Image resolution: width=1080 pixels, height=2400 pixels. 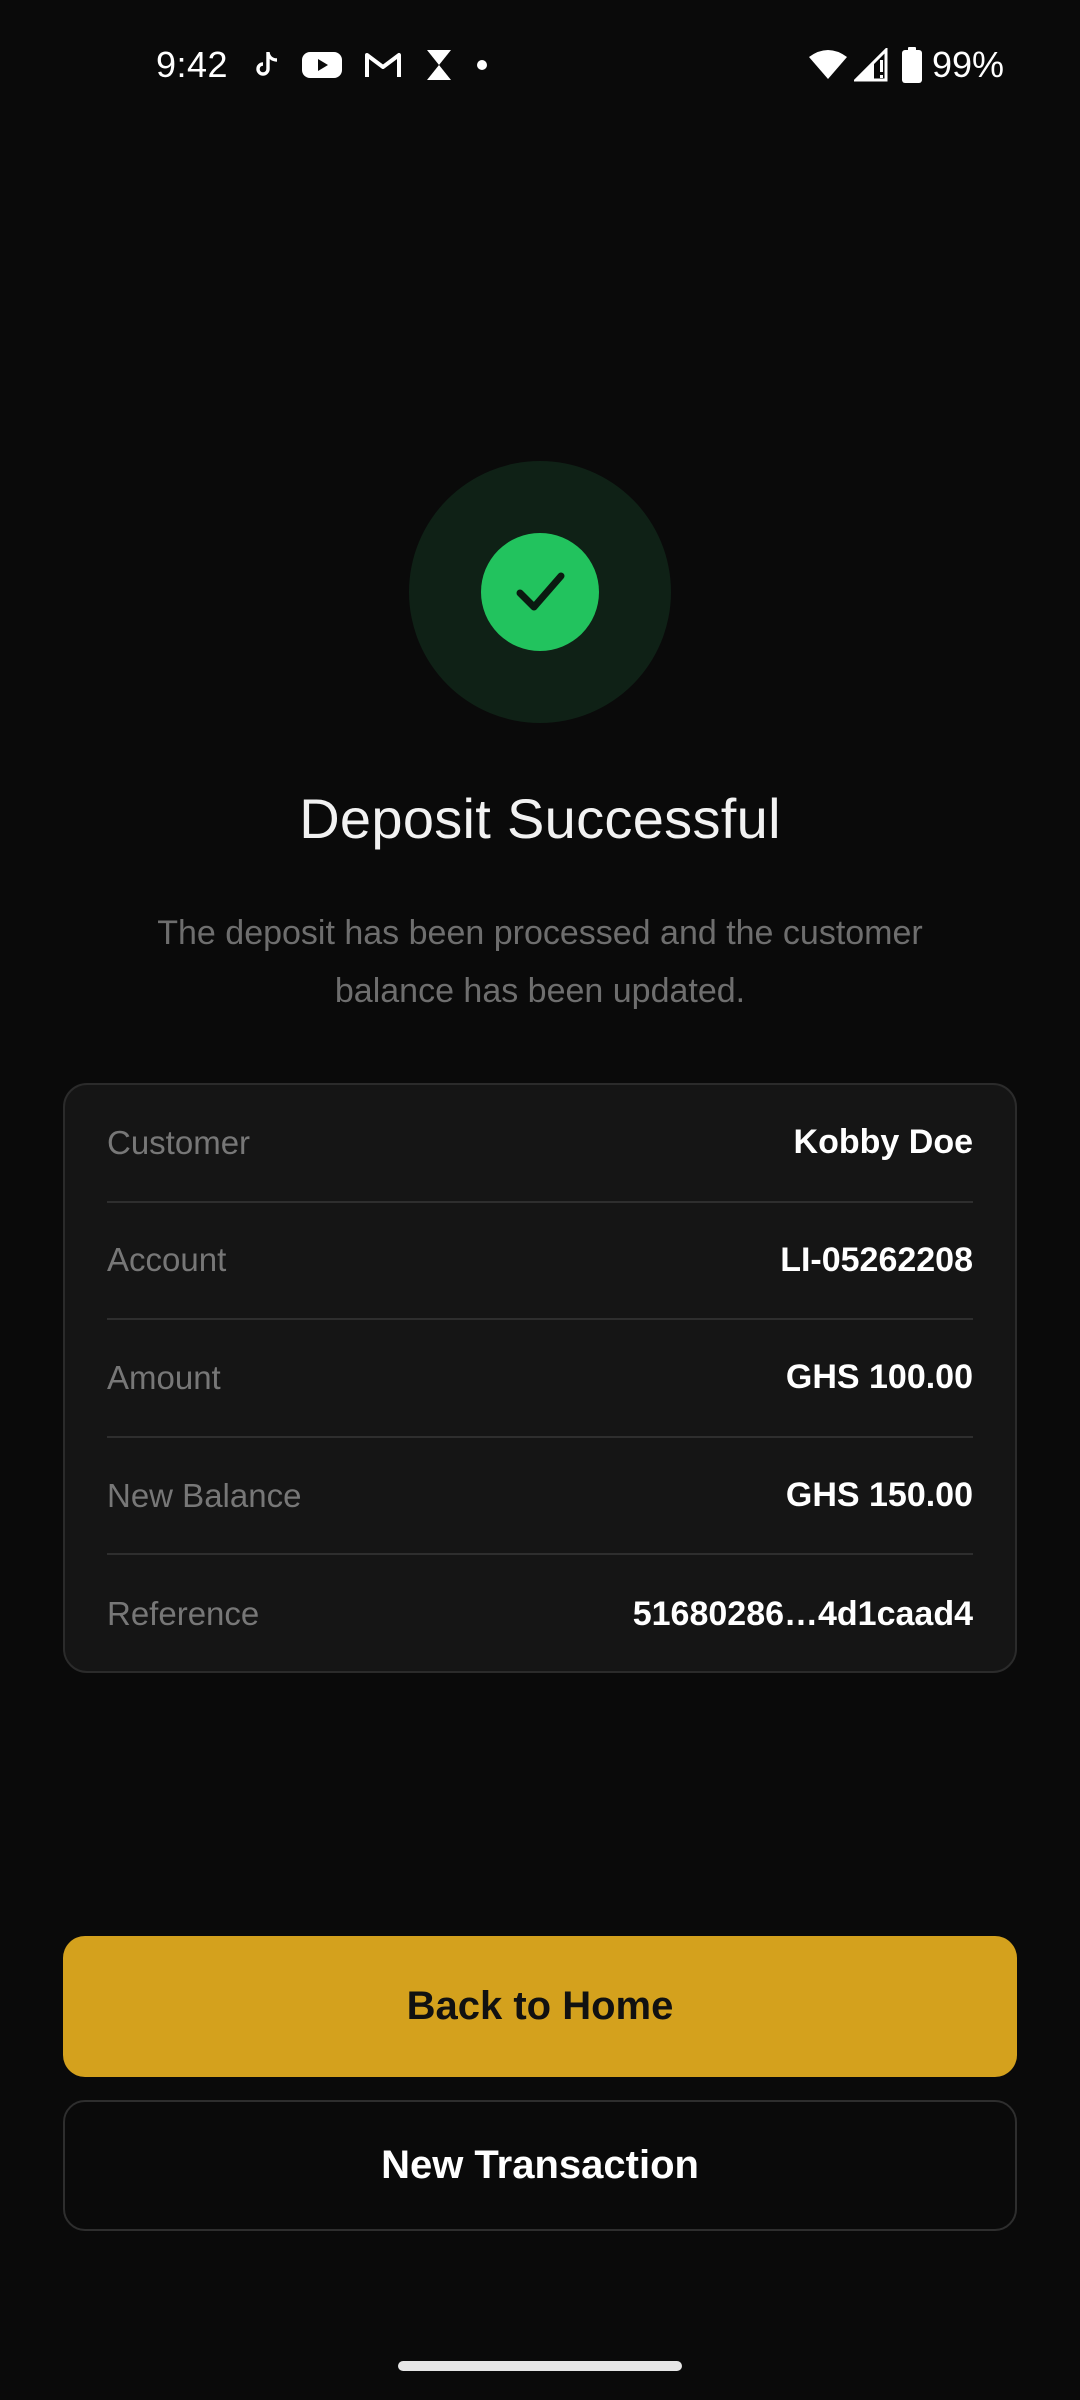 What do you see at coordinates (540, 2006) in the screenshot?
I see `back-to-home-button: Back to Home` at bounding box center [540, 2006].